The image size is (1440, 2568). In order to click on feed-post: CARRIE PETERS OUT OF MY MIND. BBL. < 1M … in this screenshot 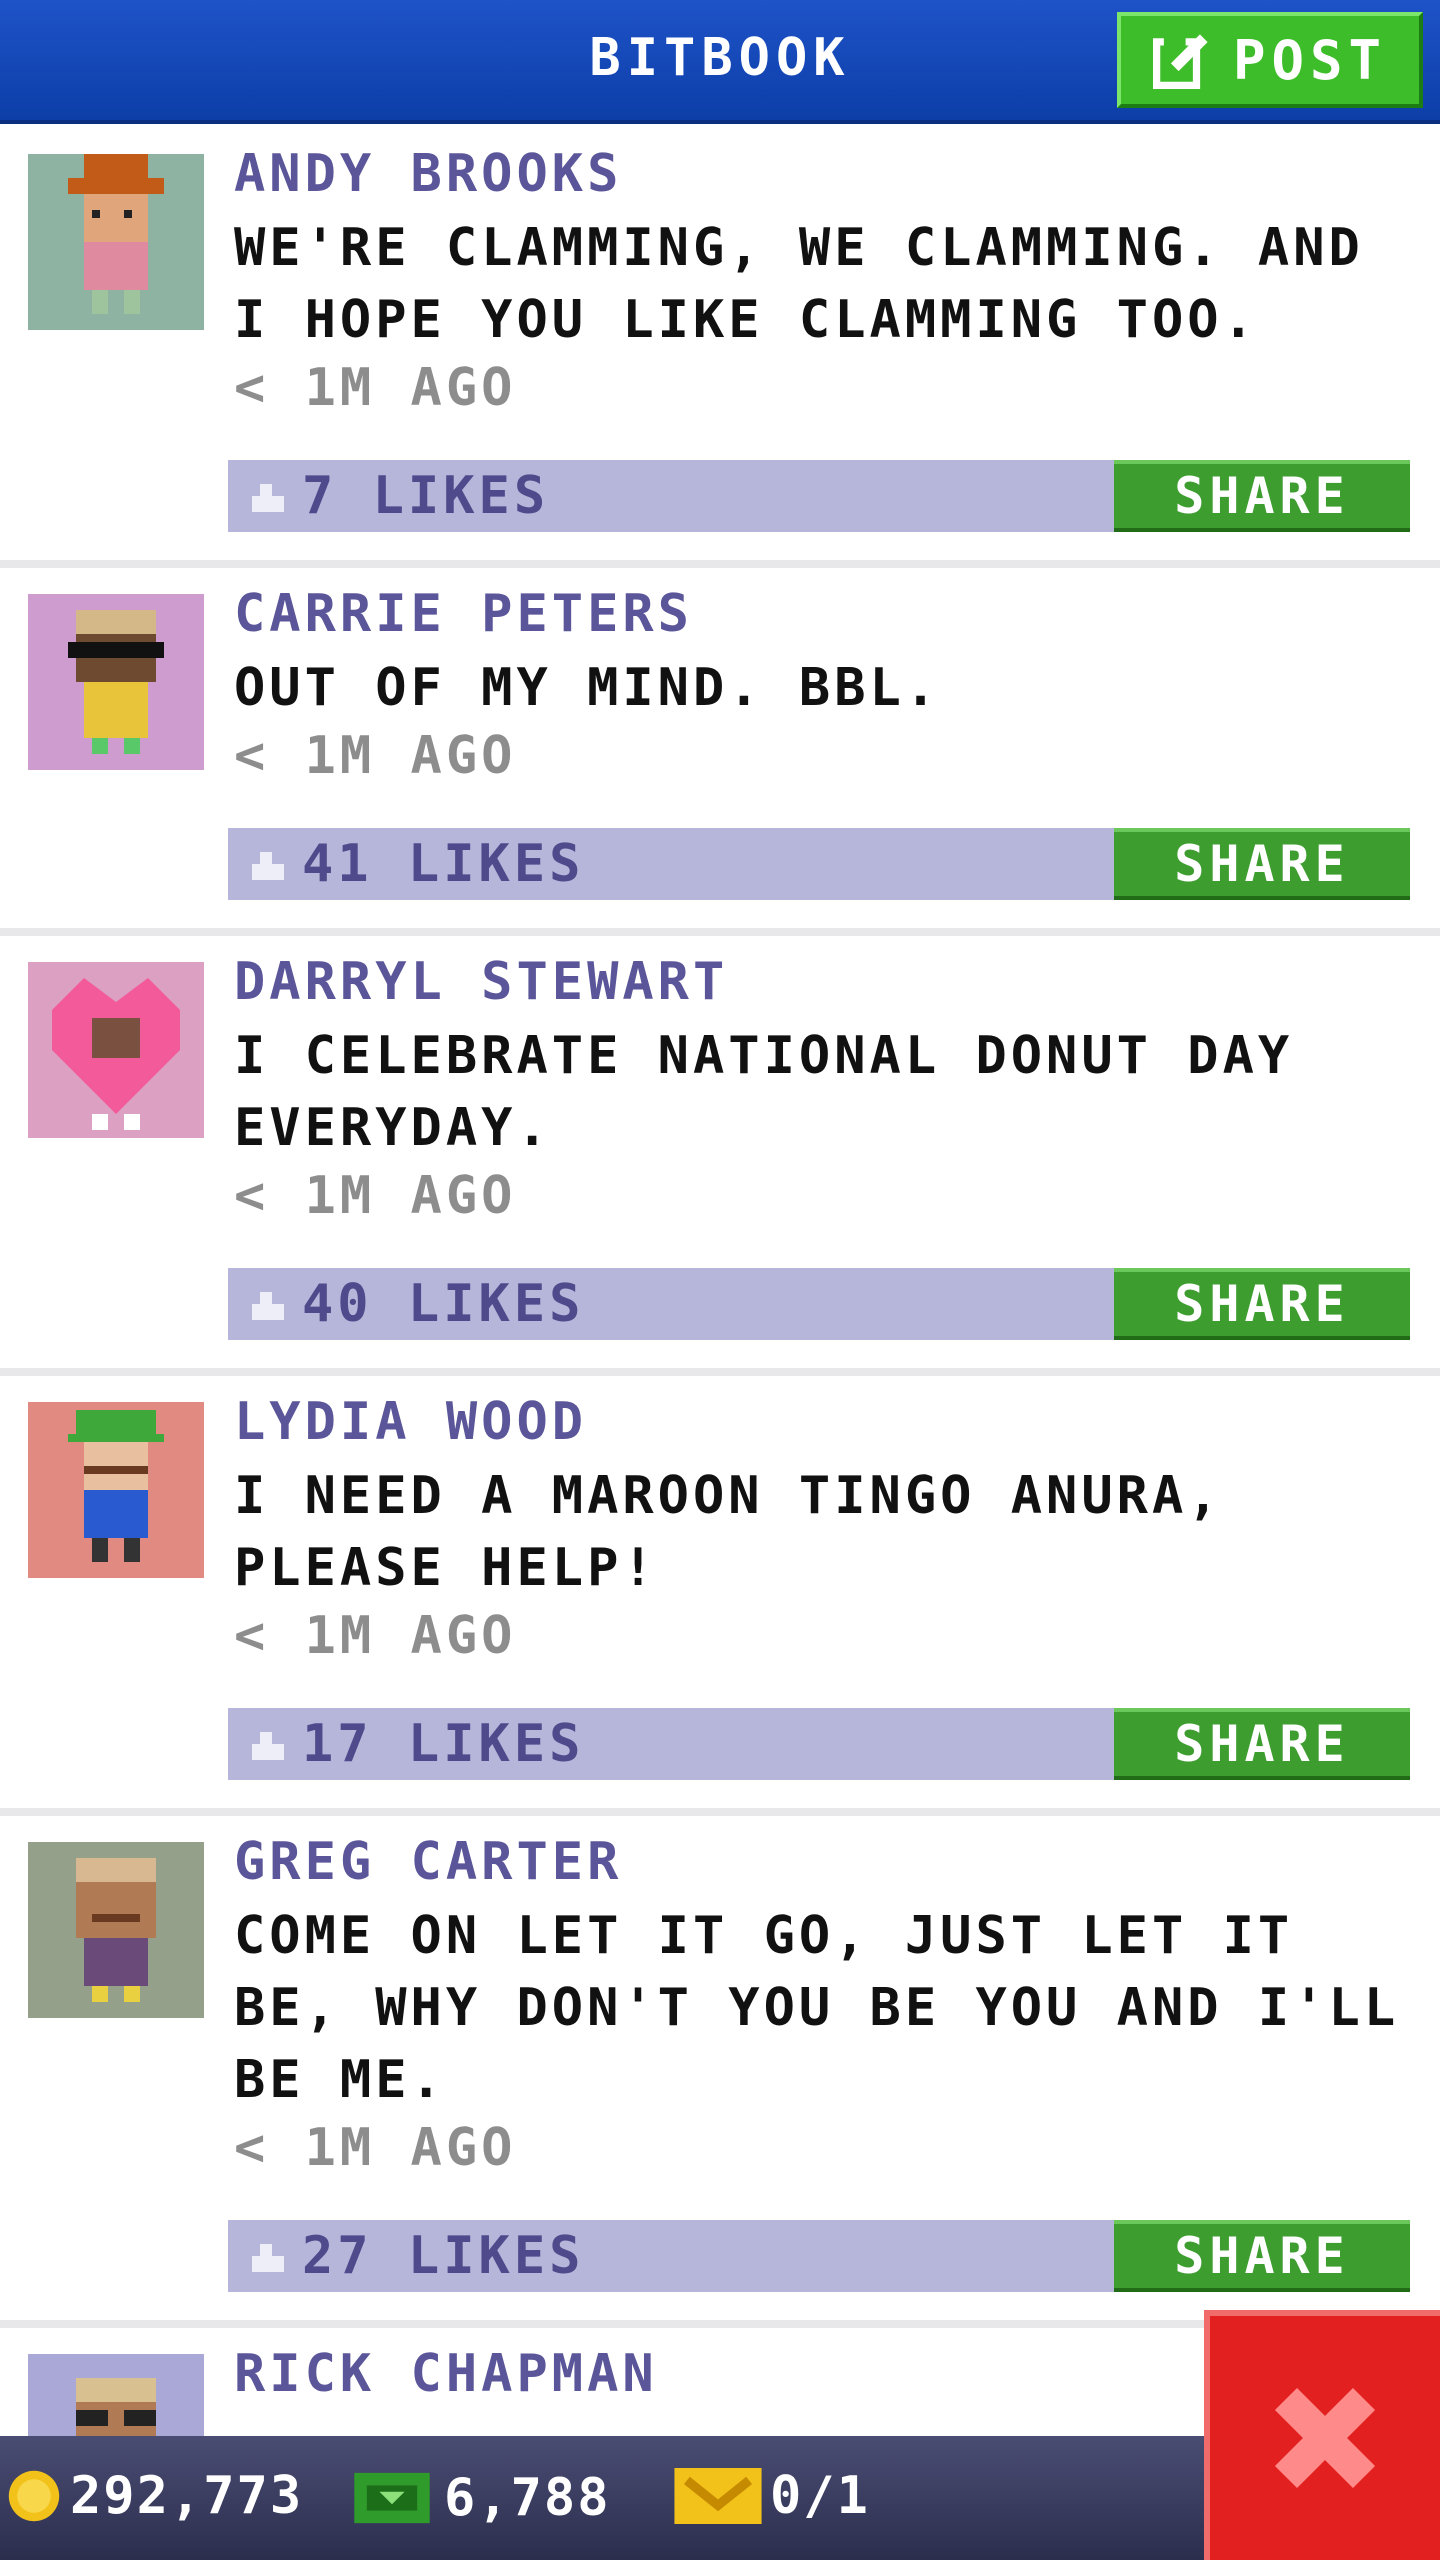, I will do `click(720, 752)`.